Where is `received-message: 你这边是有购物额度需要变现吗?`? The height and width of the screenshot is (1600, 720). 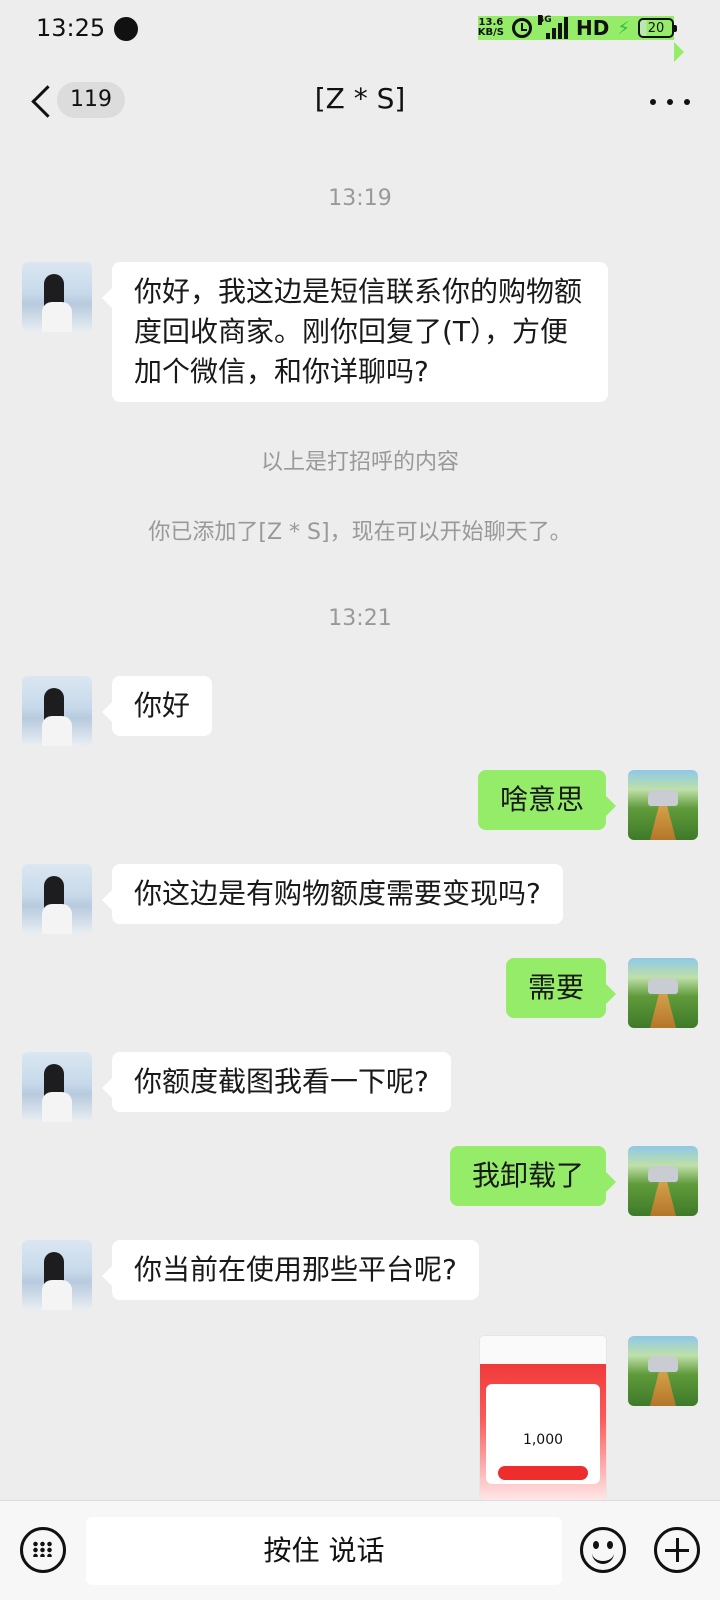
received-message: 你这边是有购物额度需要变现吗? is located at coordinates (332, 894).